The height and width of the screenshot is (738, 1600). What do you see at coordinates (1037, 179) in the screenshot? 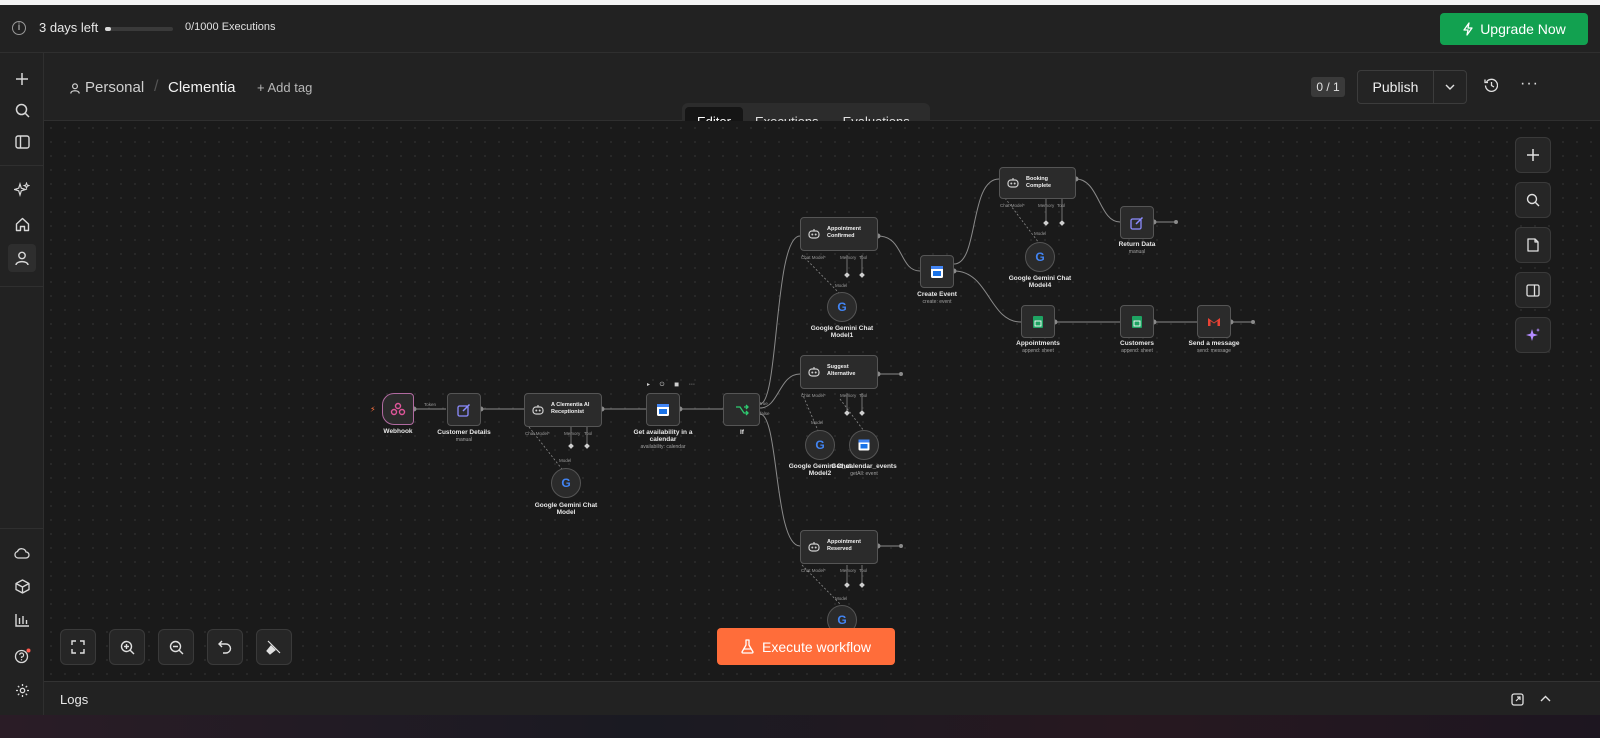
I see `booking-title-line1: Booking` at bounding box center [1037, 179].